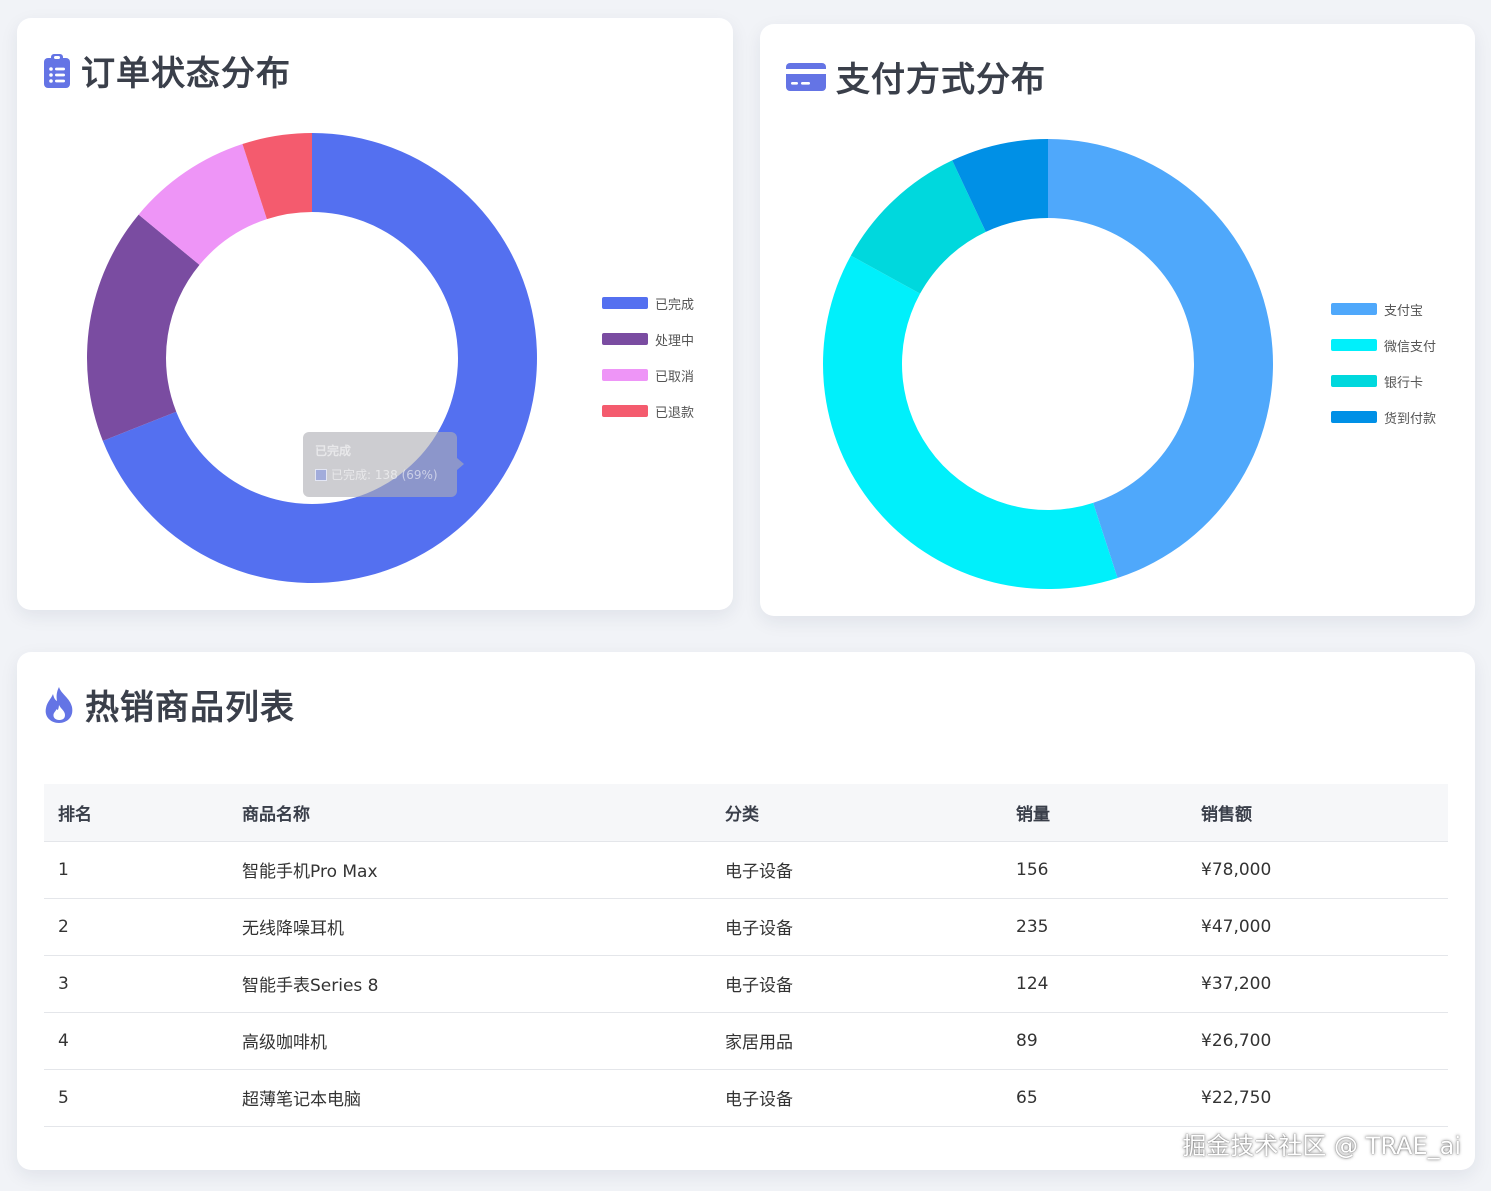  What do you see at coordinates (469, 813) in the screenshot?
I see `column-header-product-name: 商品名称` at bounding box center [469, 813].